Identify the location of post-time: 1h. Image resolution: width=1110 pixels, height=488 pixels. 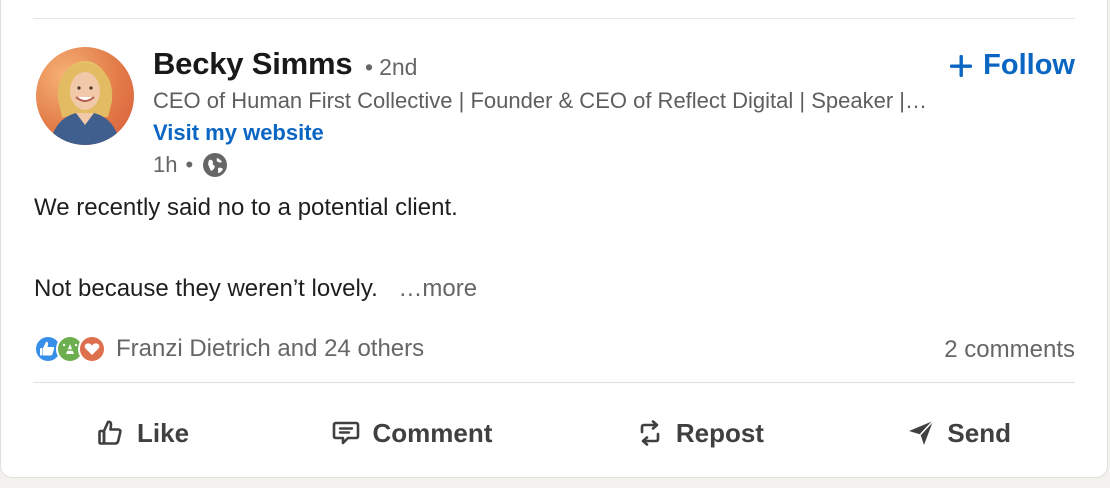
(165, 164).